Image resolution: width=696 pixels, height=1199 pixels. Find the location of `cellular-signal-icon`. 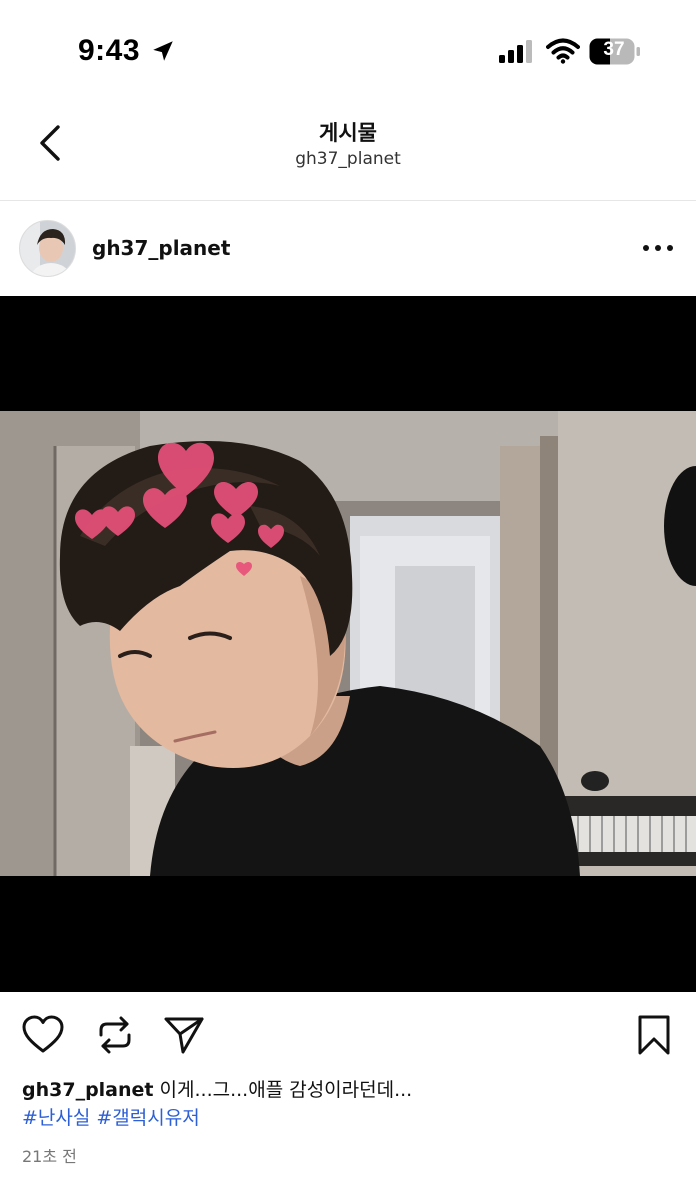

cellular-signal-icon is located at coordinates (515, 51).